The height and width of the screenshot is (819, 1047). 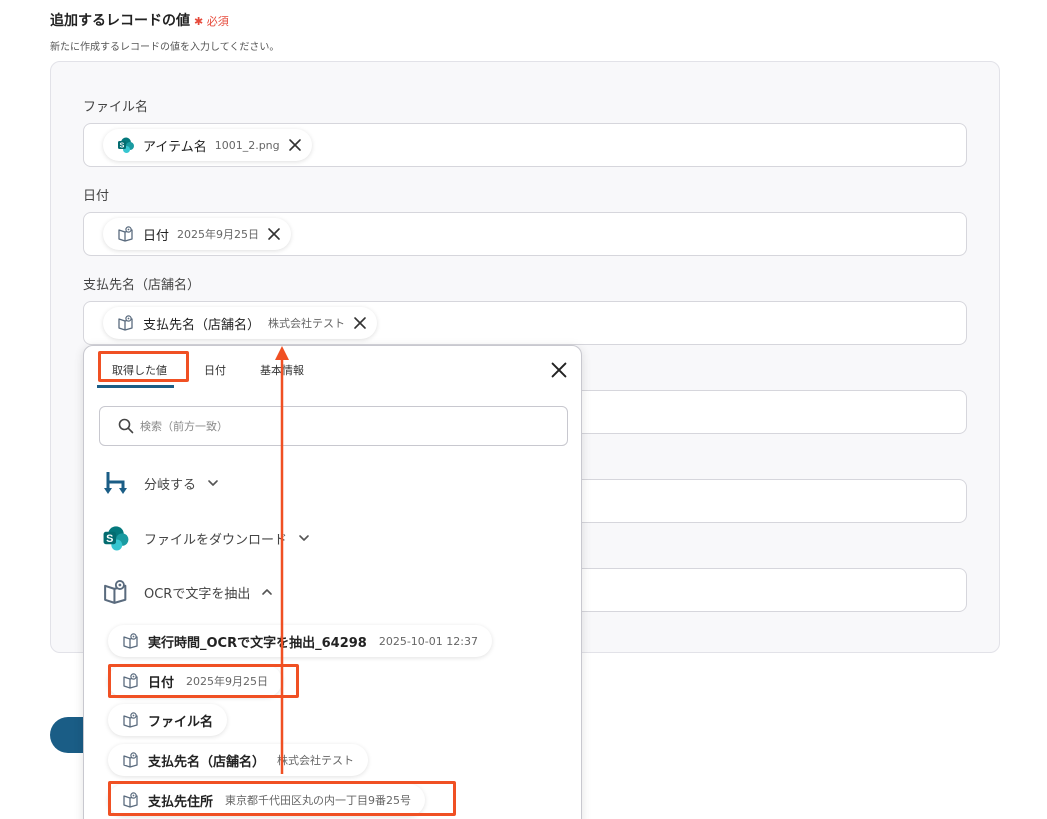 What do you see at coordinates (156, 236) in the screenshot?
I see `chip-name: 日付` at bounding box center [156, 236].